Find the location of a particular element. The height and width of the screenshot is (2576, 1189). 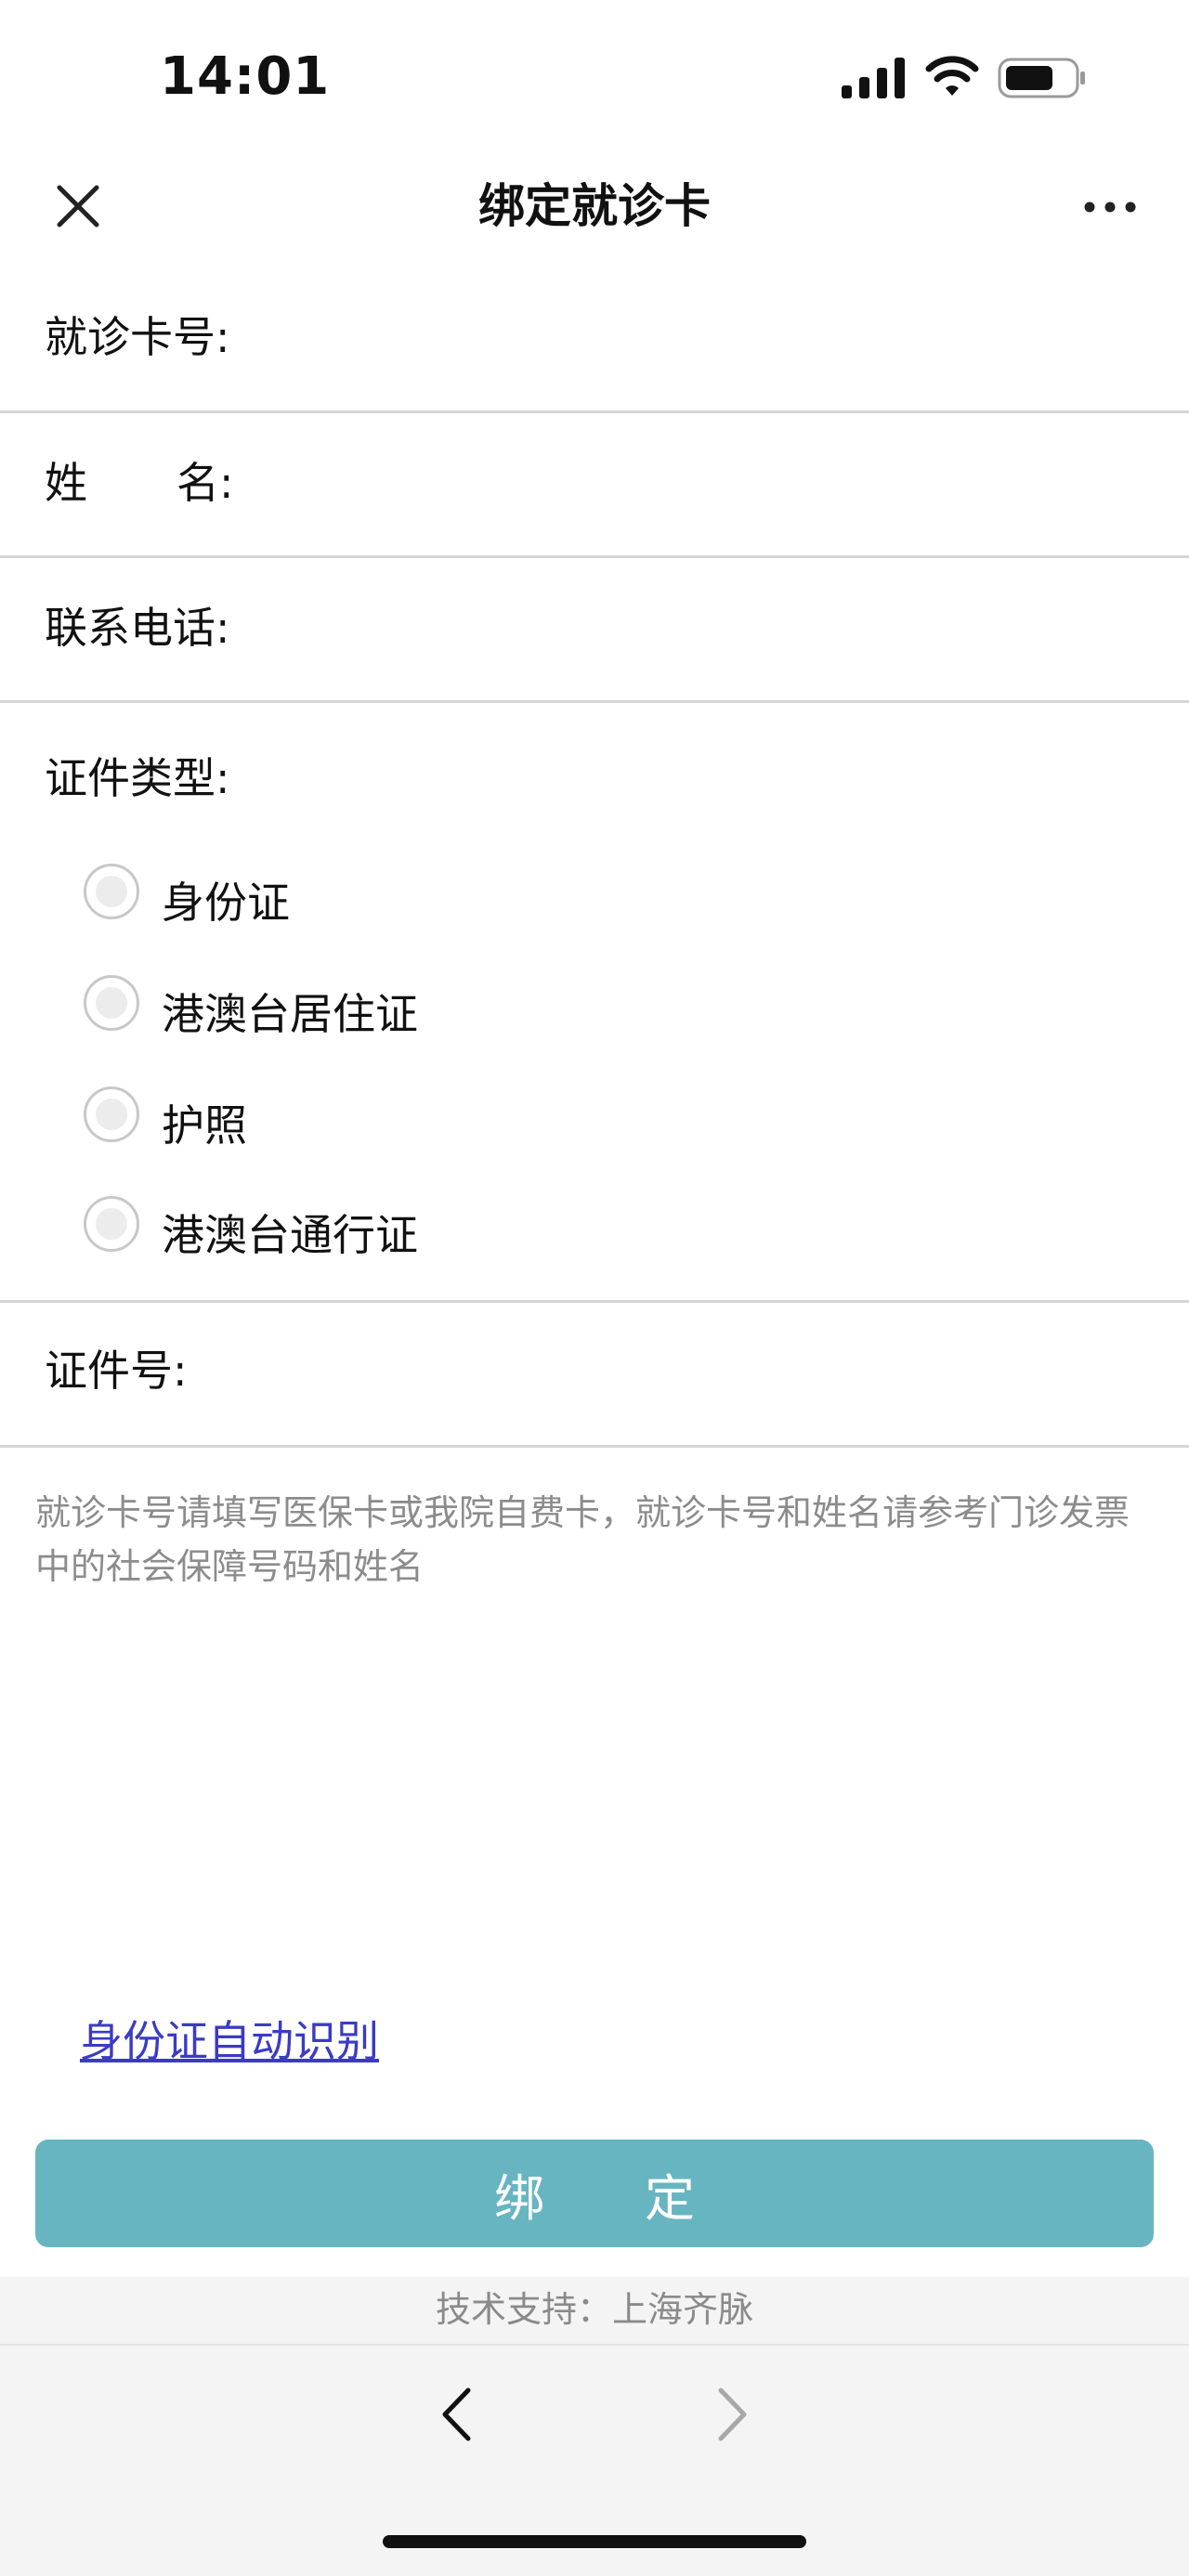

forward-button is located at coordinates (733, 2414).